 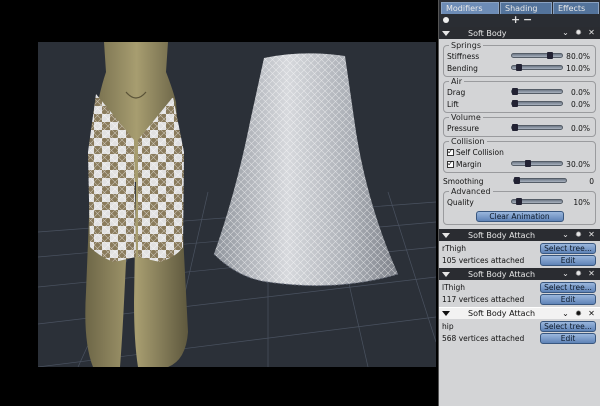 I want to click on quality-row: Quality 10%, so click(x=519, y=202).